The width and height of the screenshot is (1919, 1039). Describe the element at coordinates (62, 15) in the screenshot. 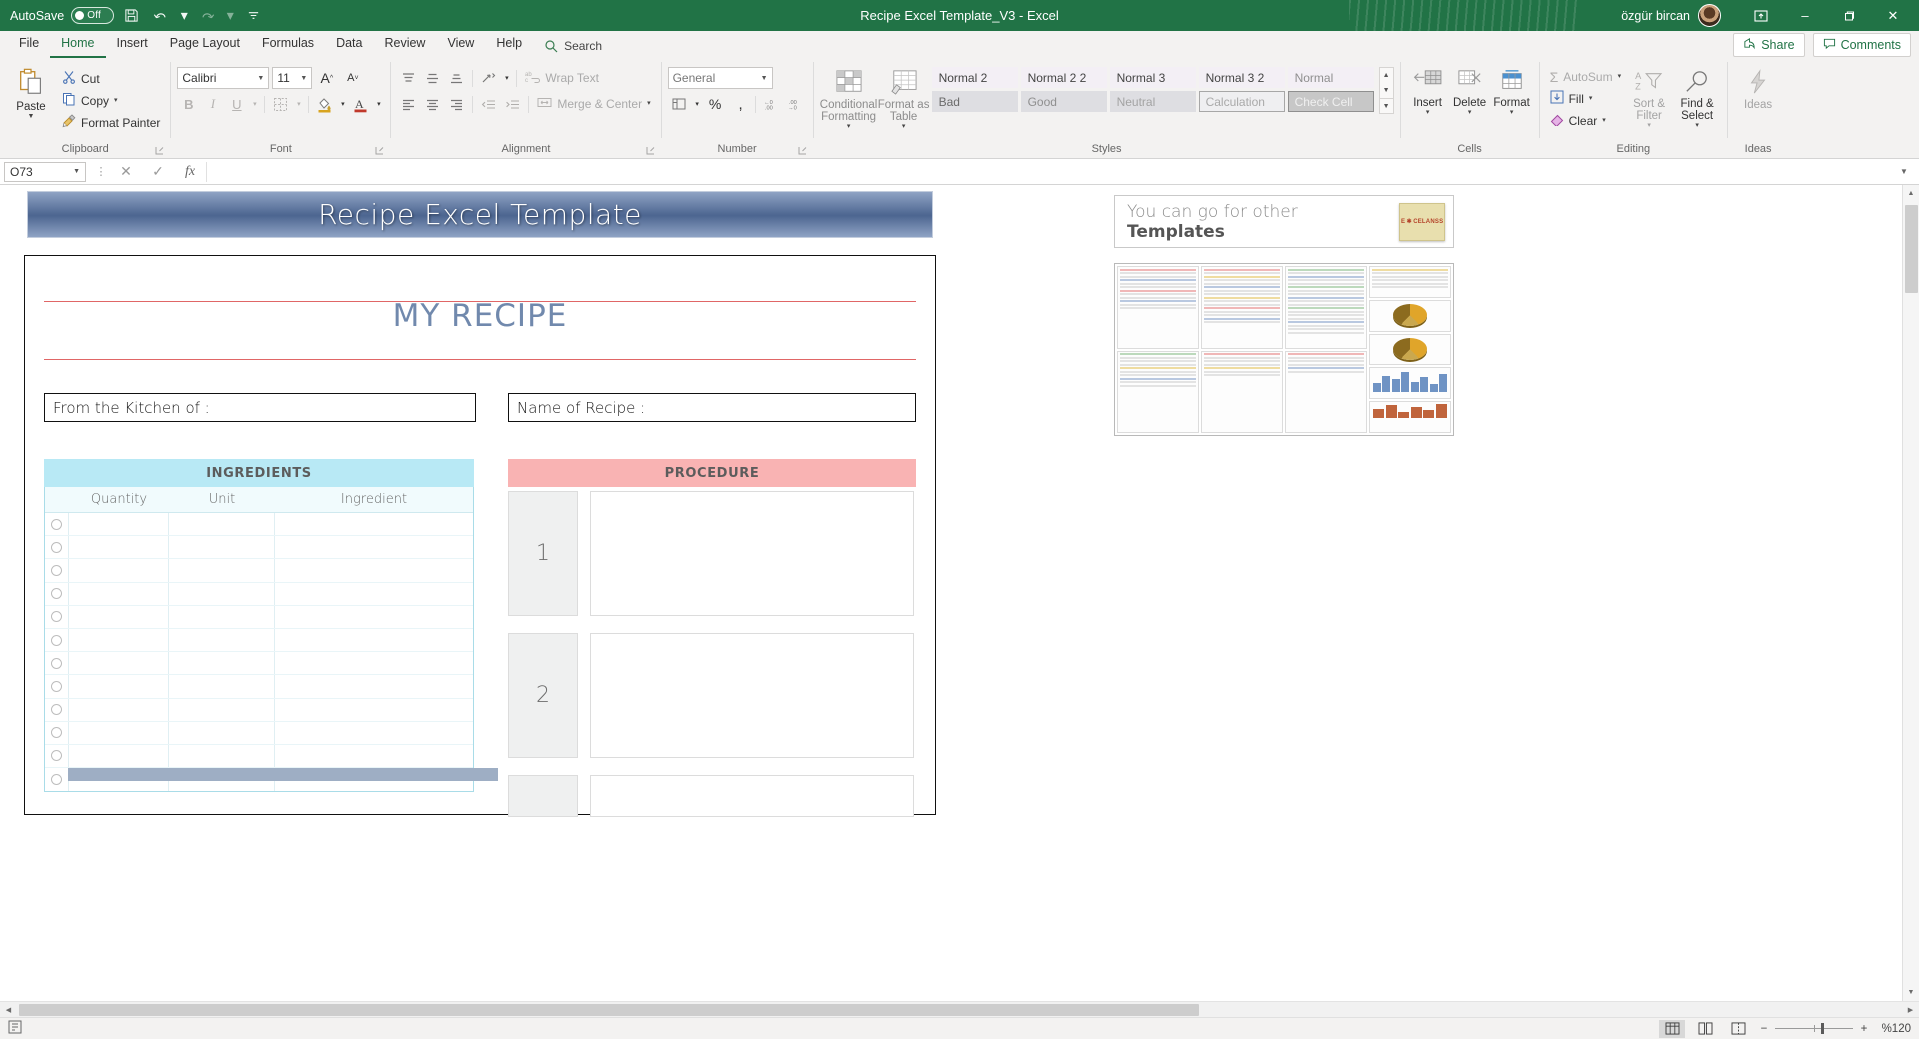

I see `autosave-control: AutoSave Off` at that location.